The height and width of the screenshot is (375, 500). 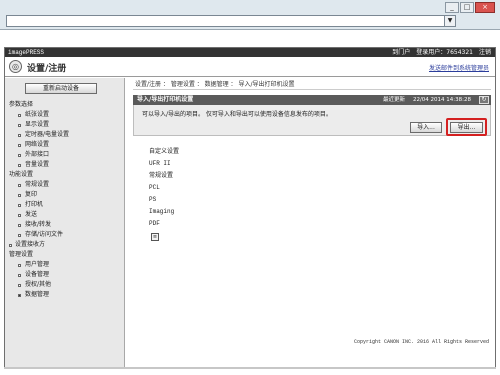 What do you see at coordinates (64, 195) in the screenshot?
I see `sidebar-item-copy: 复印` at bounding box center [64, 195].